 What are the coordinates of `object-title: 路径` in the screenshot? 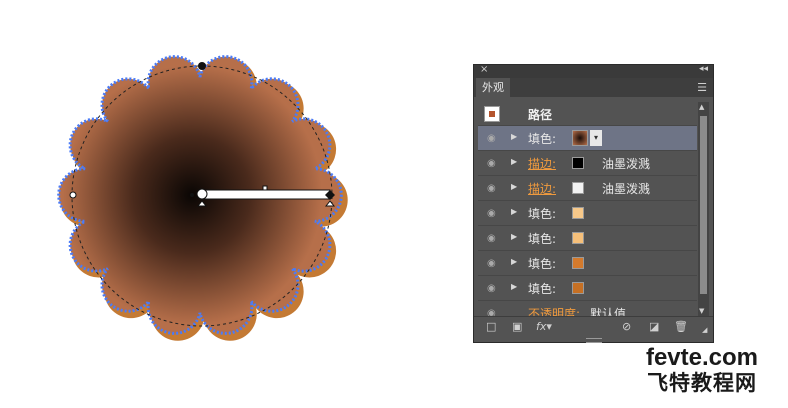 It's located at (540, 115).